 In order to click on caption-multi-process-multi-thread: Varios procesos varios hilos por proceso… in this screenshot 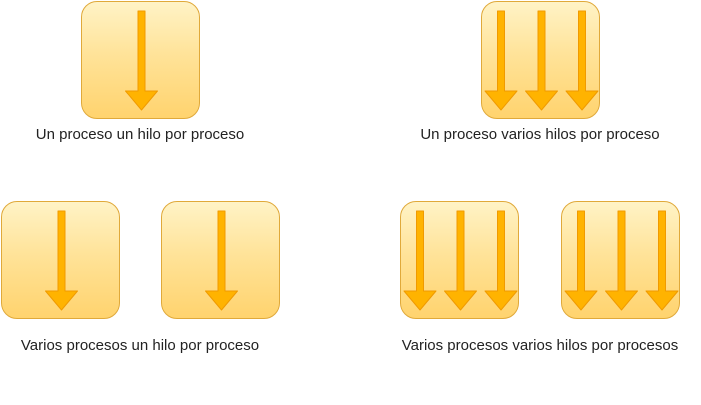, I will do `click(540, 345)`.